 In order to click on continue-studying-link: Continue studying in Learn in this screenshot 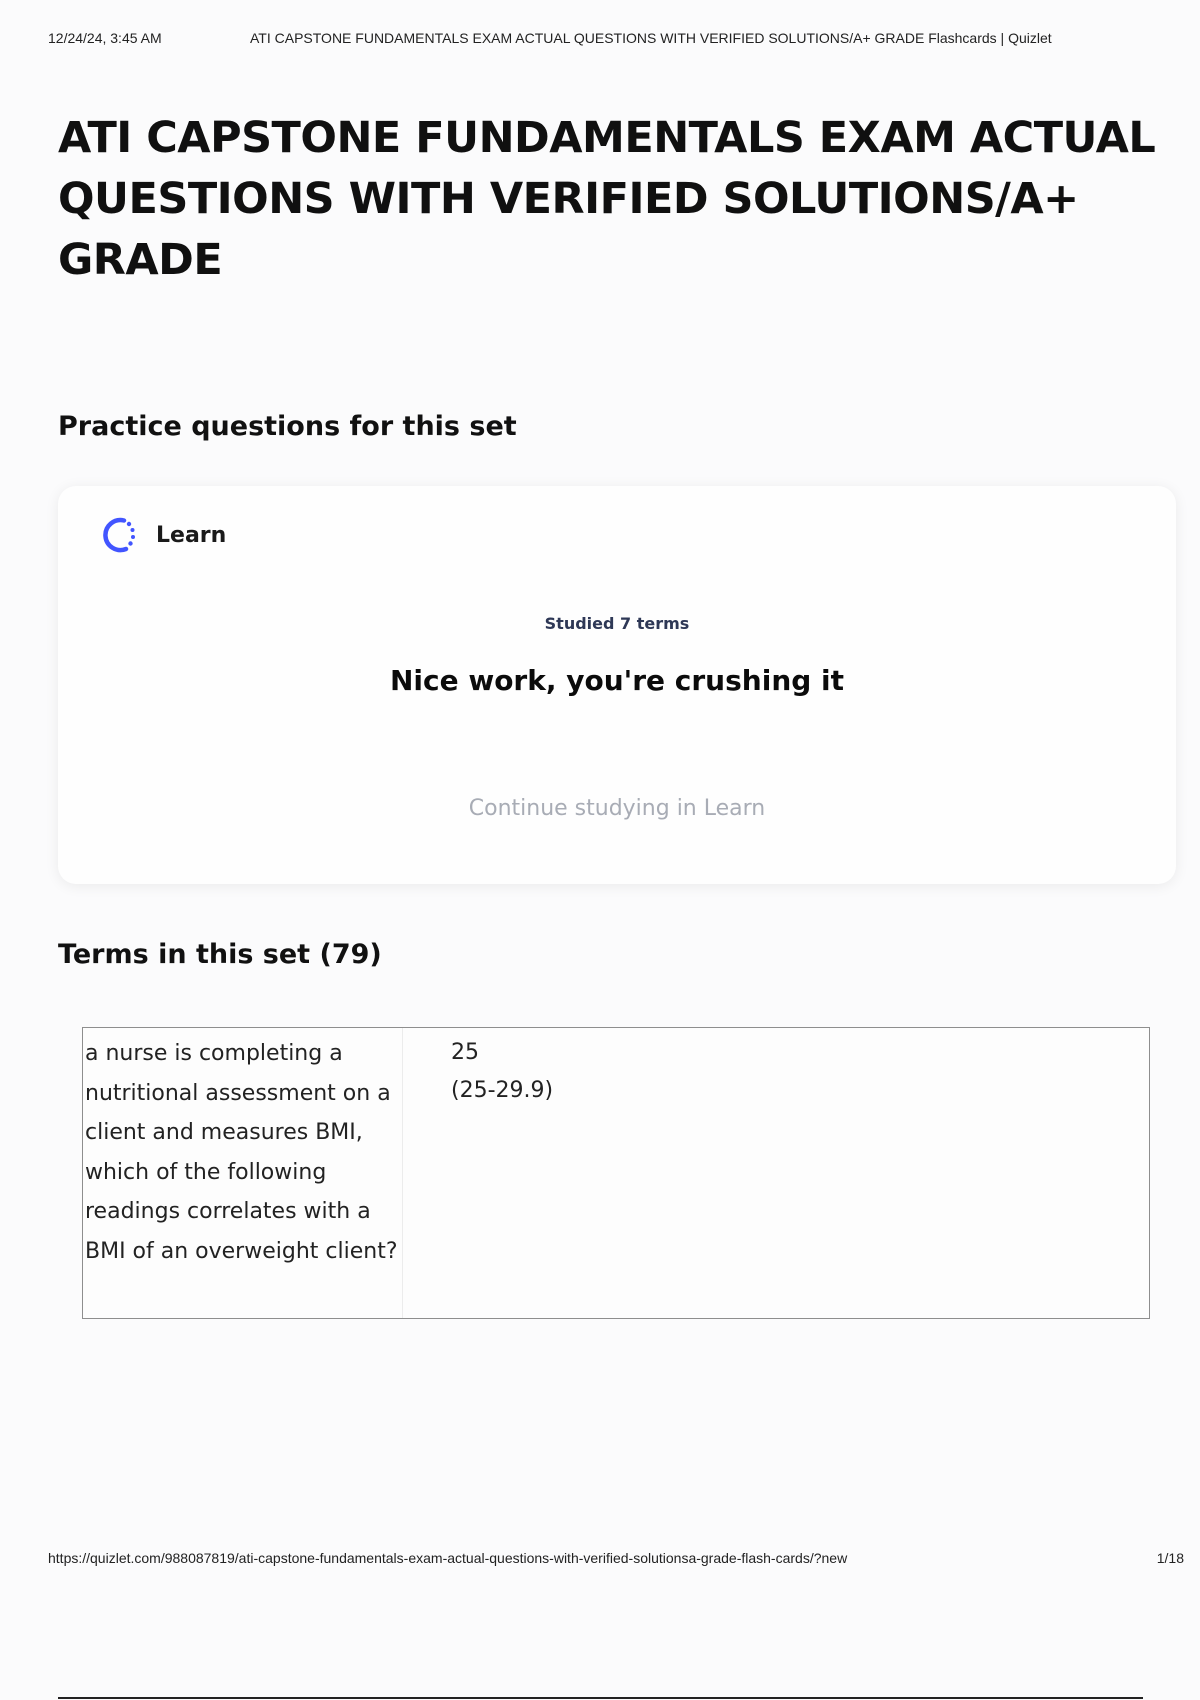, I will do `click(617, 808)`.